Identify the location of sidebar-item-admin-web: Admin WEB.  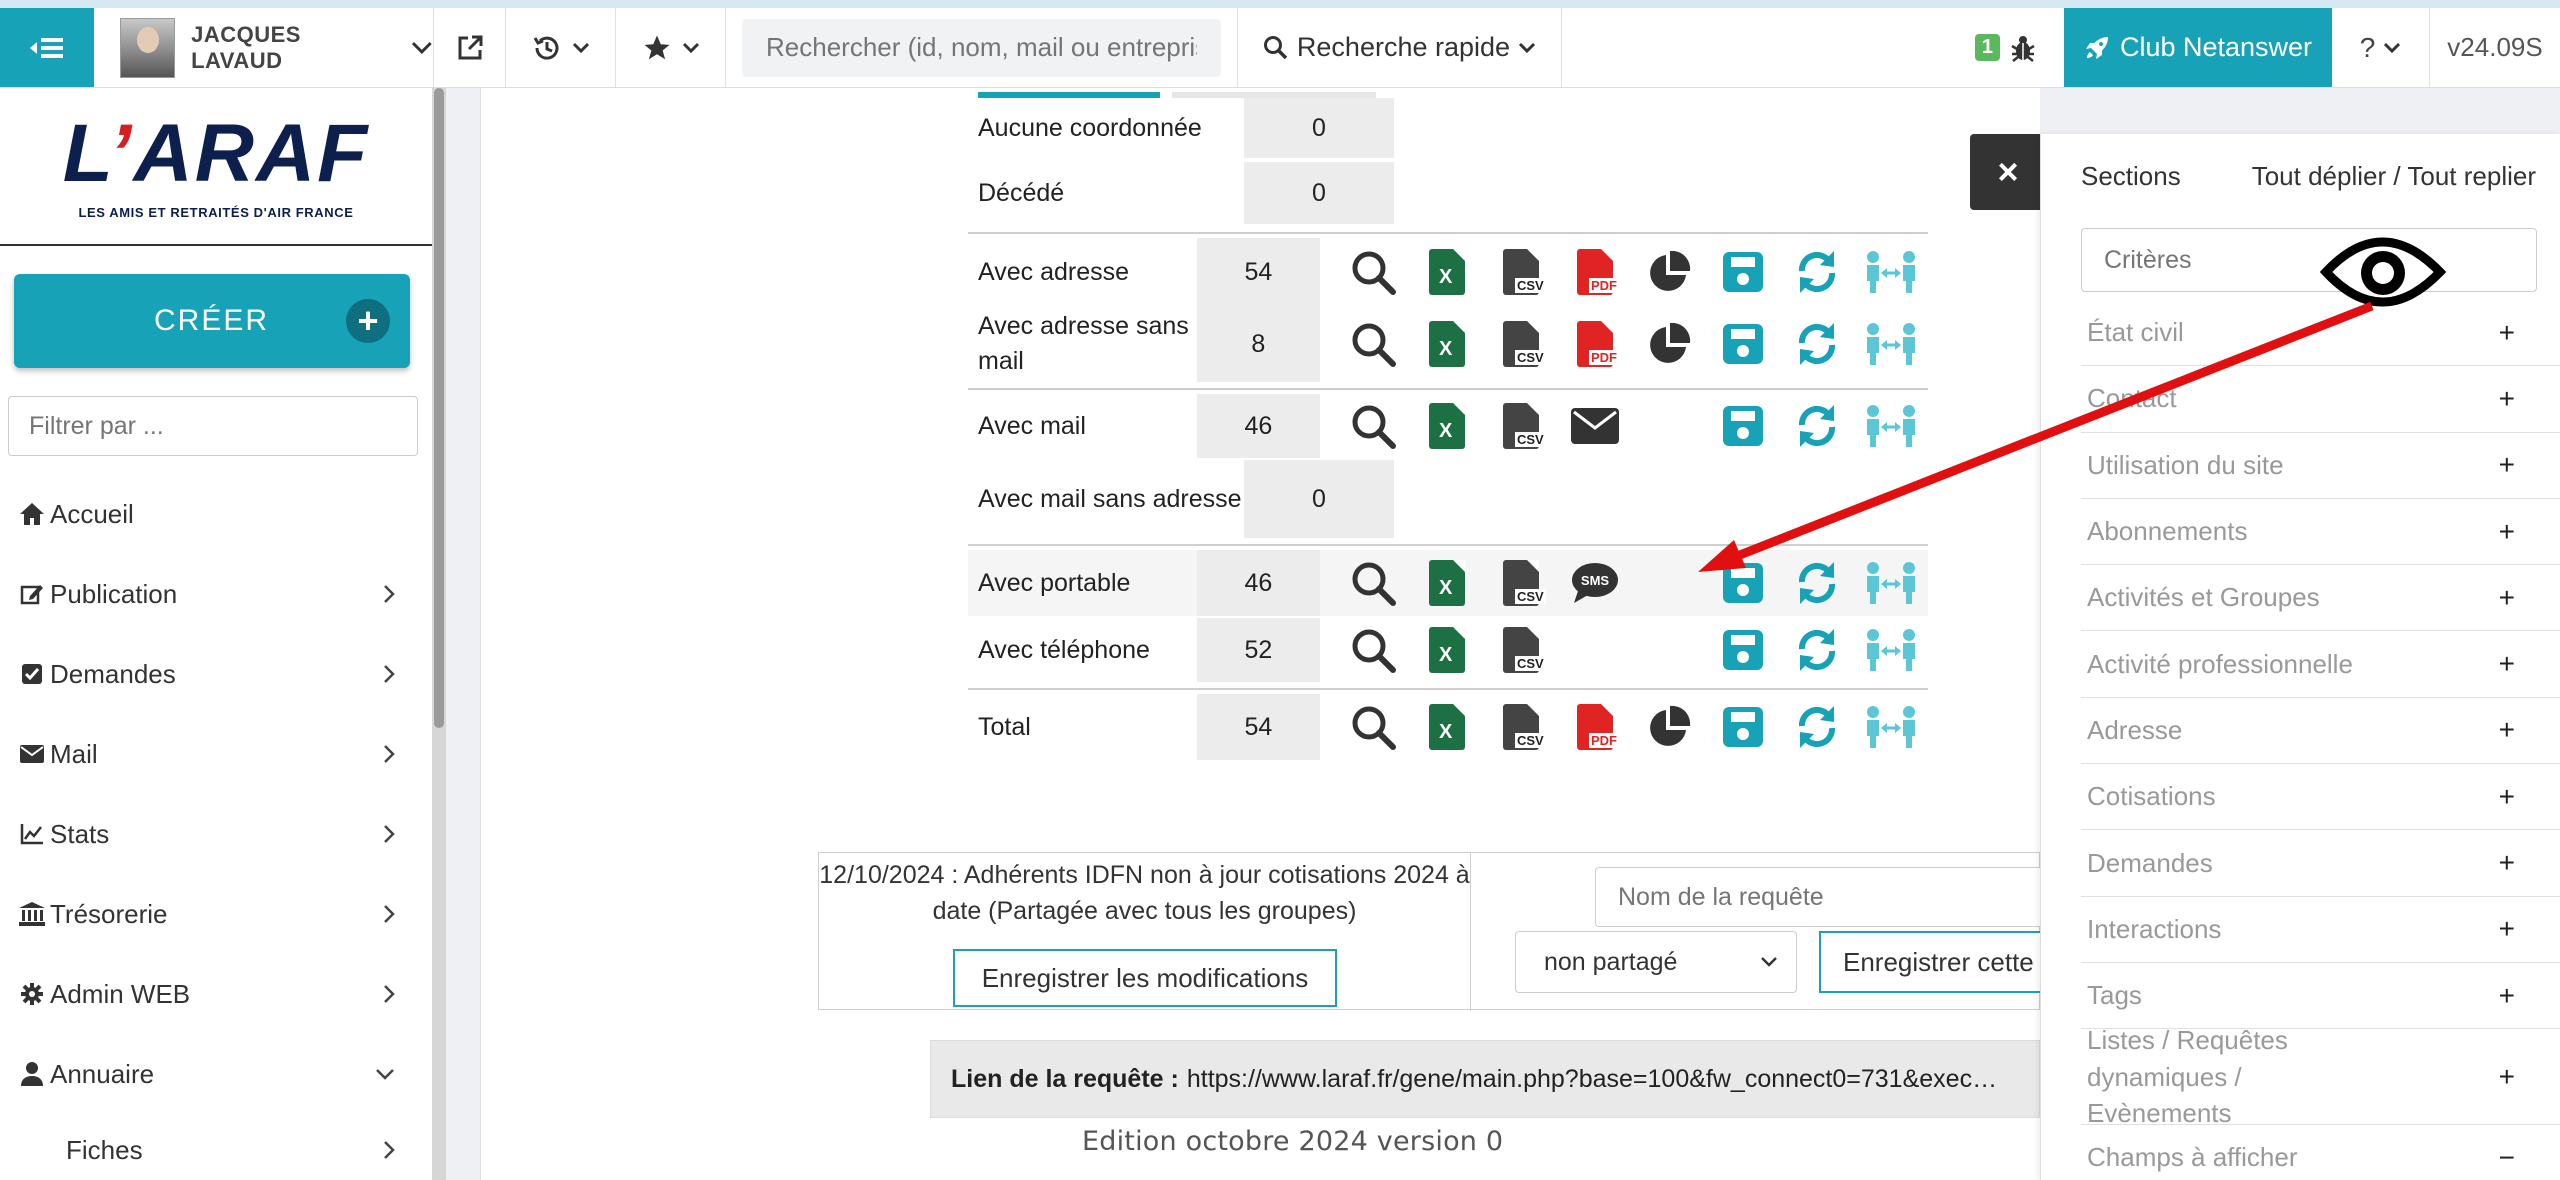
(216, 994).